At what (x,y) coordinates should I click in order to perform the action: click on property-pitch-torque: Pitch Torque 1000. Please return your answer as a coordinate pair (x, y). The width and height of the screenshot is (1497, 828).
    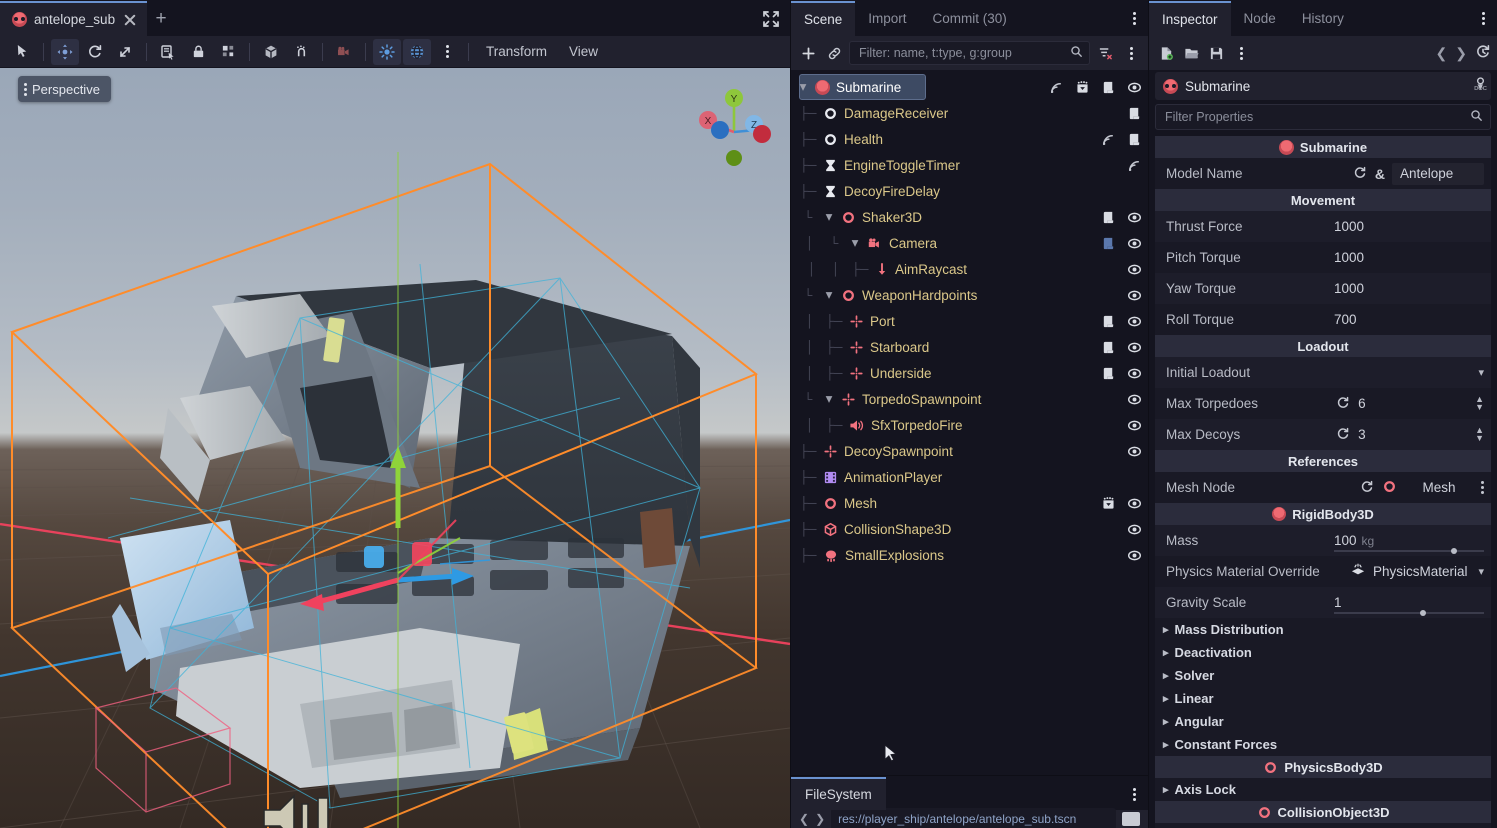
    Looking at the image, I should click on (1323, 257).